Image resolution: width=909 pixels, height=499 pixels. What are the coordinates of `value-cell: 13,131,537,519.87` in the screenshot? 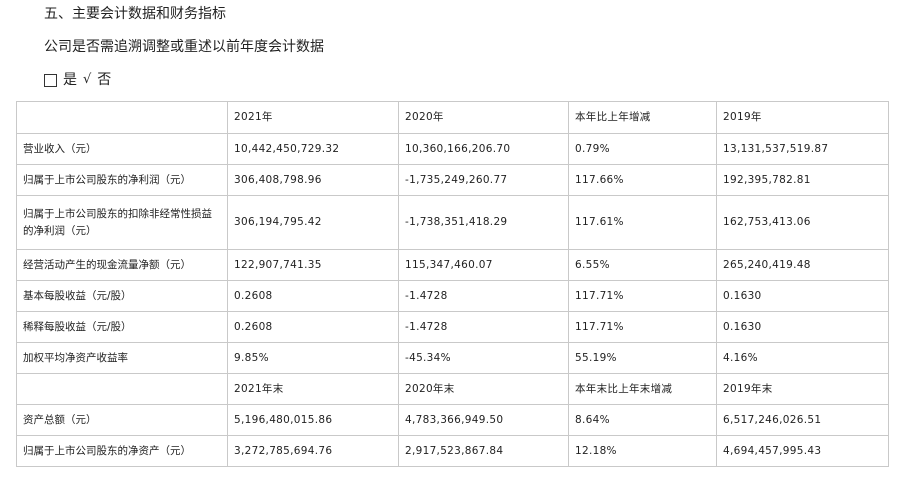 It's located at (802, 149).